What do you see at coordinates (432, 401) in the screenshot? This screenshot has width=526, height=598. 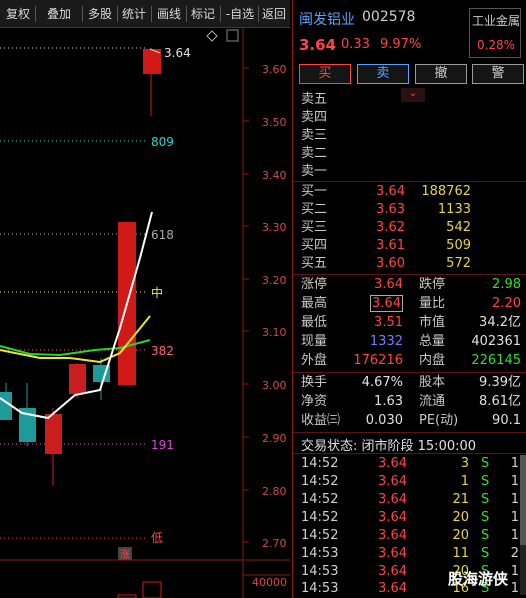 I see `stat-label: 流通` at bounding box center [432, 401].